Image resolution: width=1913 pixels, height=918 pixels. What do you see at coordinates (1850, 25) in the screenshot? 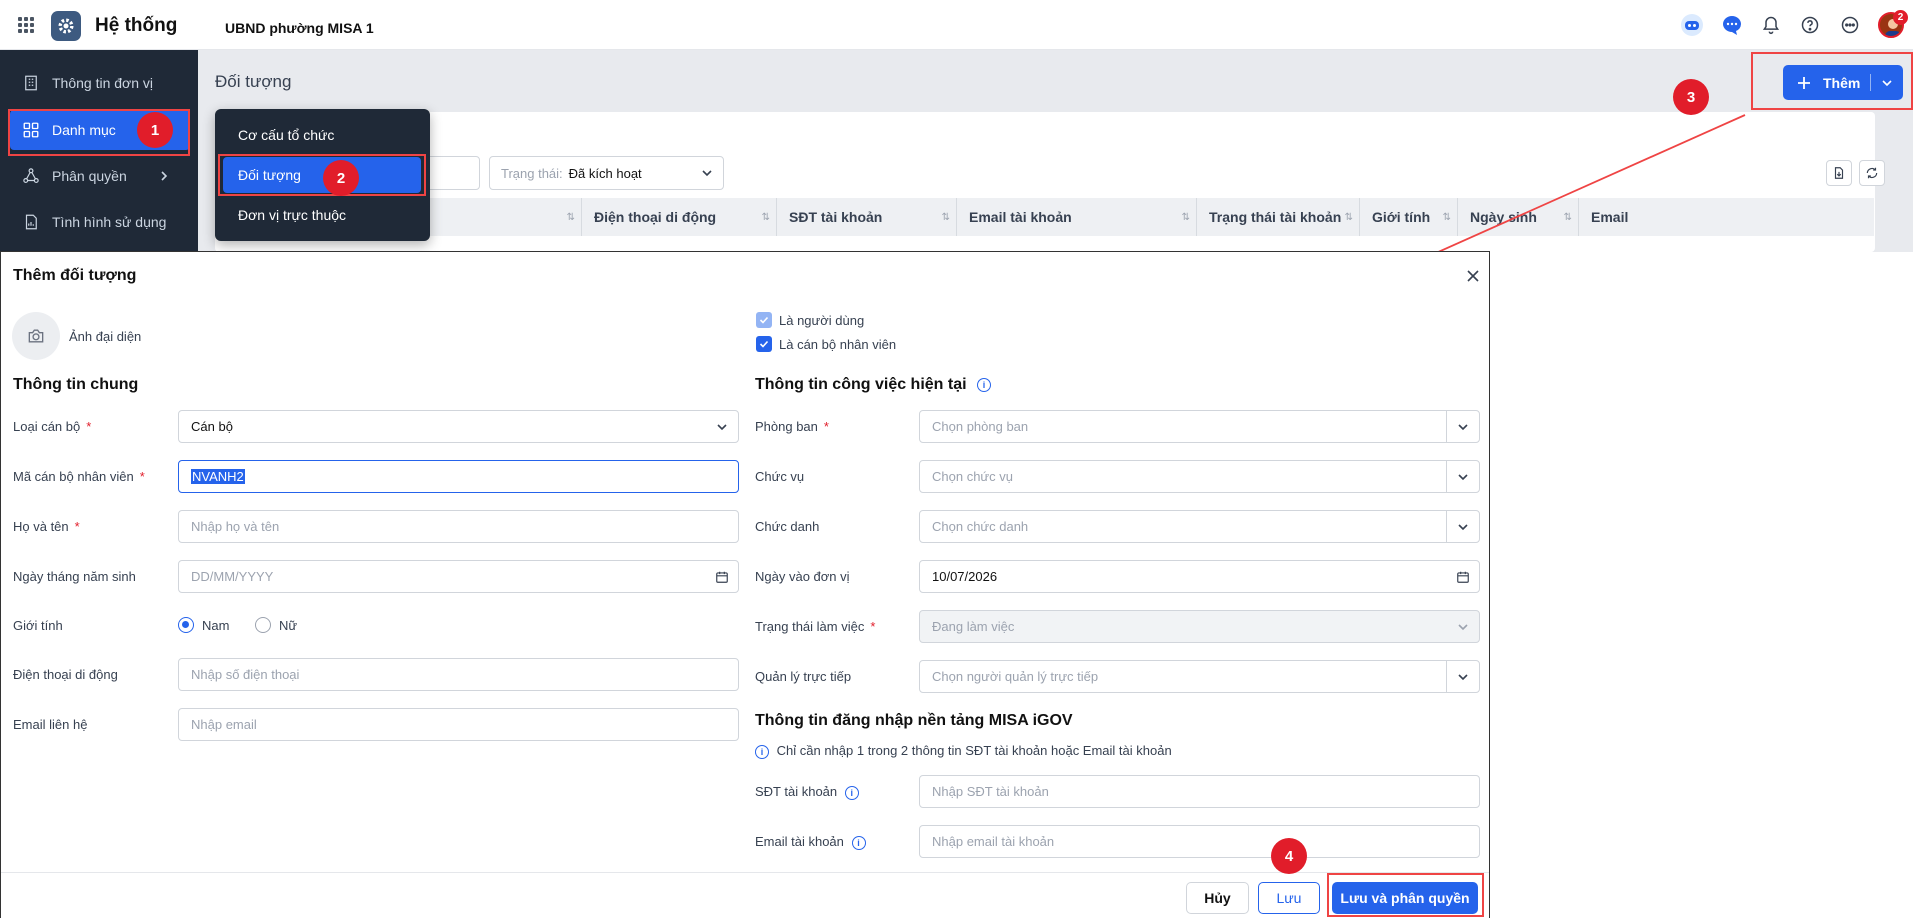
I see `more-icon` at bounding box center [1850, 25].